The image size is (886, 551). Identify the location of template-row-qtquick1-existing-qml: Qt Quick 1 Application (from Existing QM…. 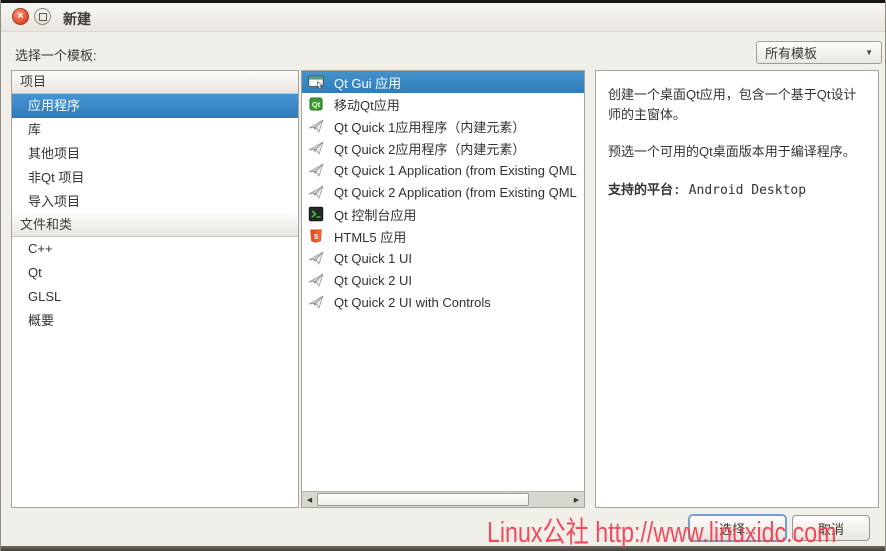
(443, 170).